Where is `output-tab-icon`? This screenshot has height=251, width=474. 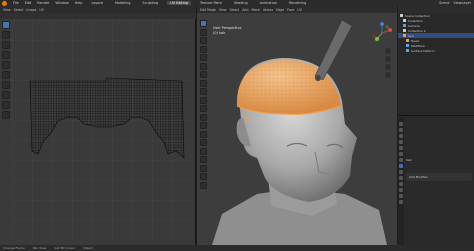 output-tab-icon is located at coordinates (401, 136).